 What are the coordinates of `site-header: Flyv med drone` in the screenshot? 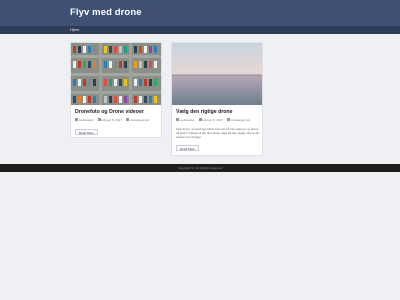 It's located at (200, 13).